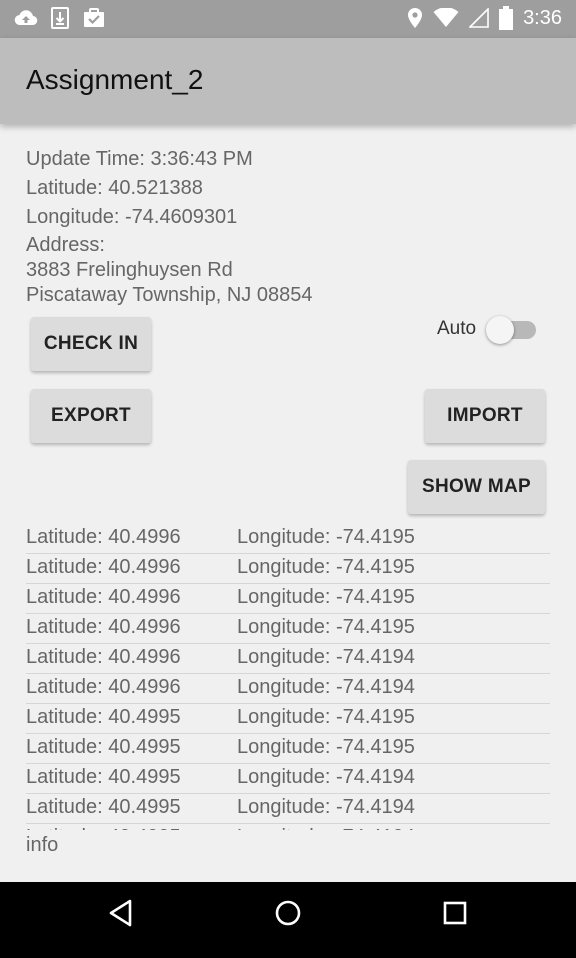 The image size is (576, 958). Describe the element at coordinates (42, 845) in the screenshot. I see `info-text: info` at that location.